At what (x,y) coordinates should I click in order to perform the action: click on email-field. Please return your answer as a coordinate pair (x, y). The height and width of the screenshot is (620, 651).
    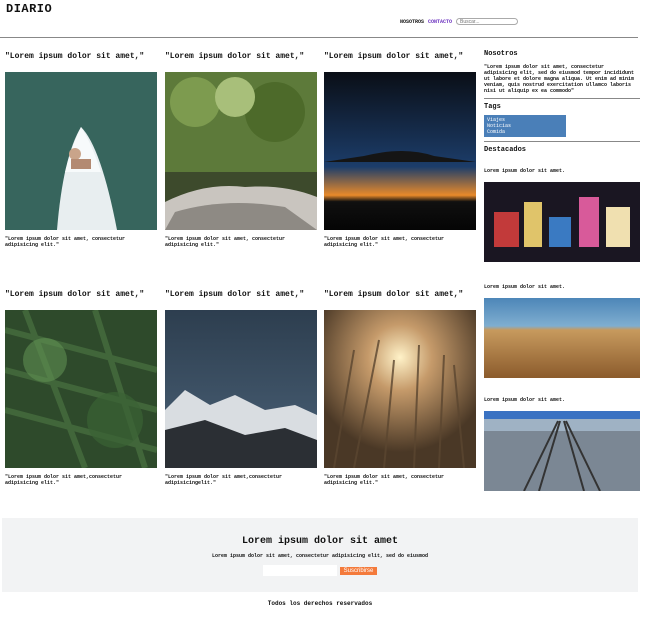
    Looking at the image, I should click on (299, 570).